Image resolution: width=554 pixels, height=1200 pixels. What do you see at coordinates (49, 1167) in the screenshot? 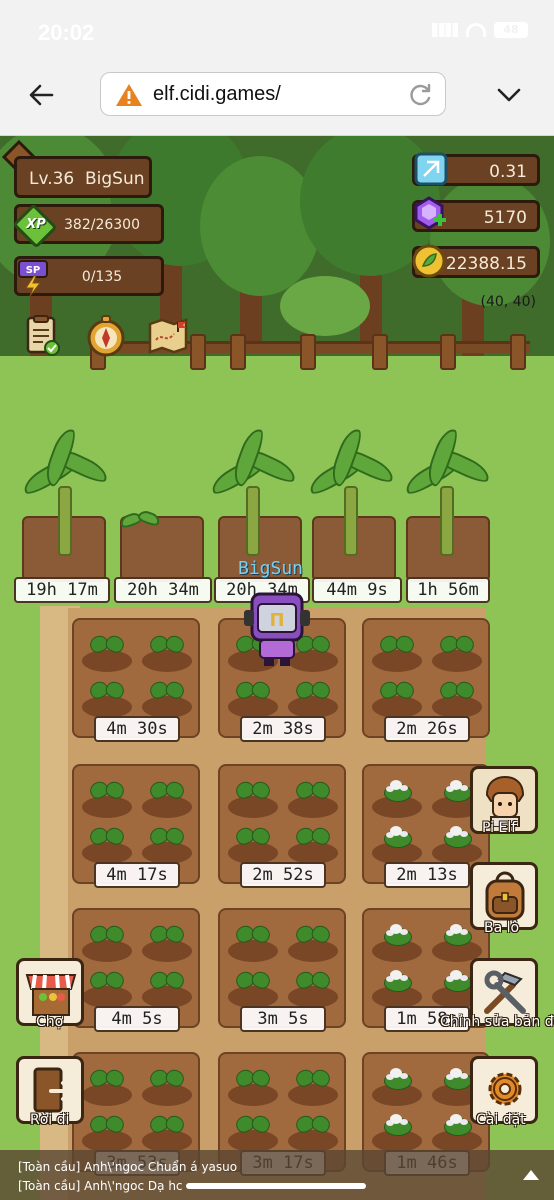
I see `chat-channel: [Toàn cầu]` at bounding box center [49, 1167].